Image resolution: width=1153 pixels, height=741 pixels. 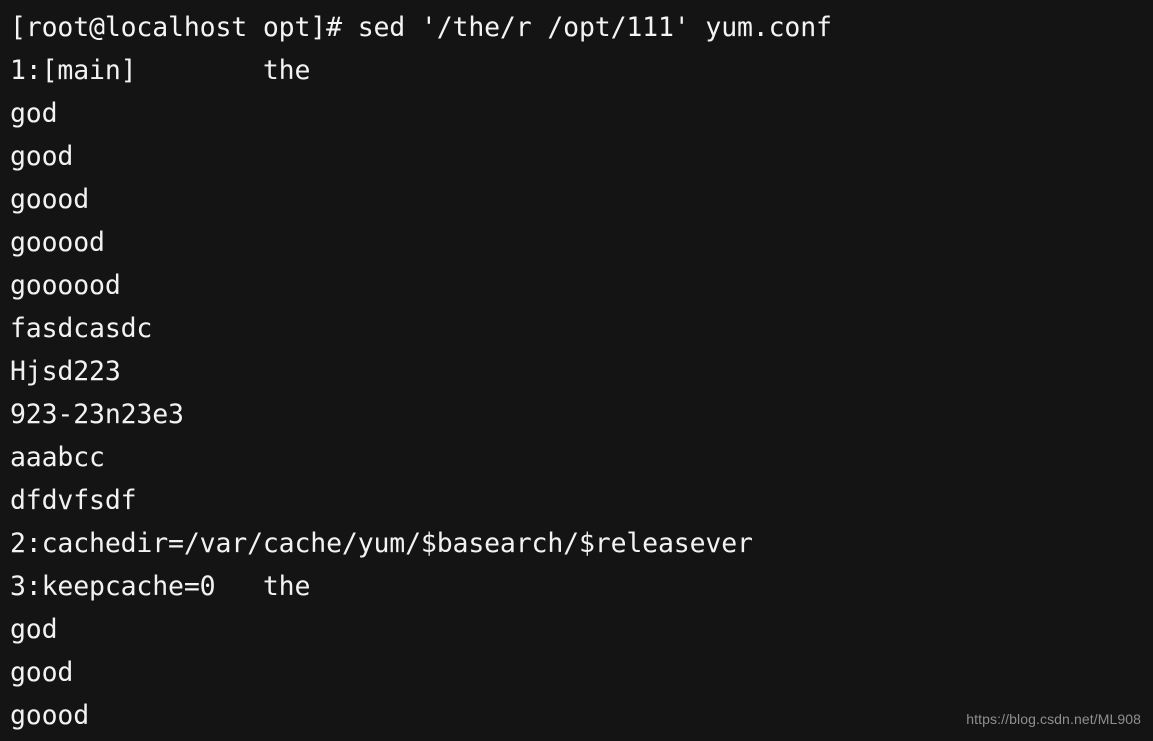 I want to click on terminal-line-fasdcasdc: fasdcasdc, so click(x=81, y=328).